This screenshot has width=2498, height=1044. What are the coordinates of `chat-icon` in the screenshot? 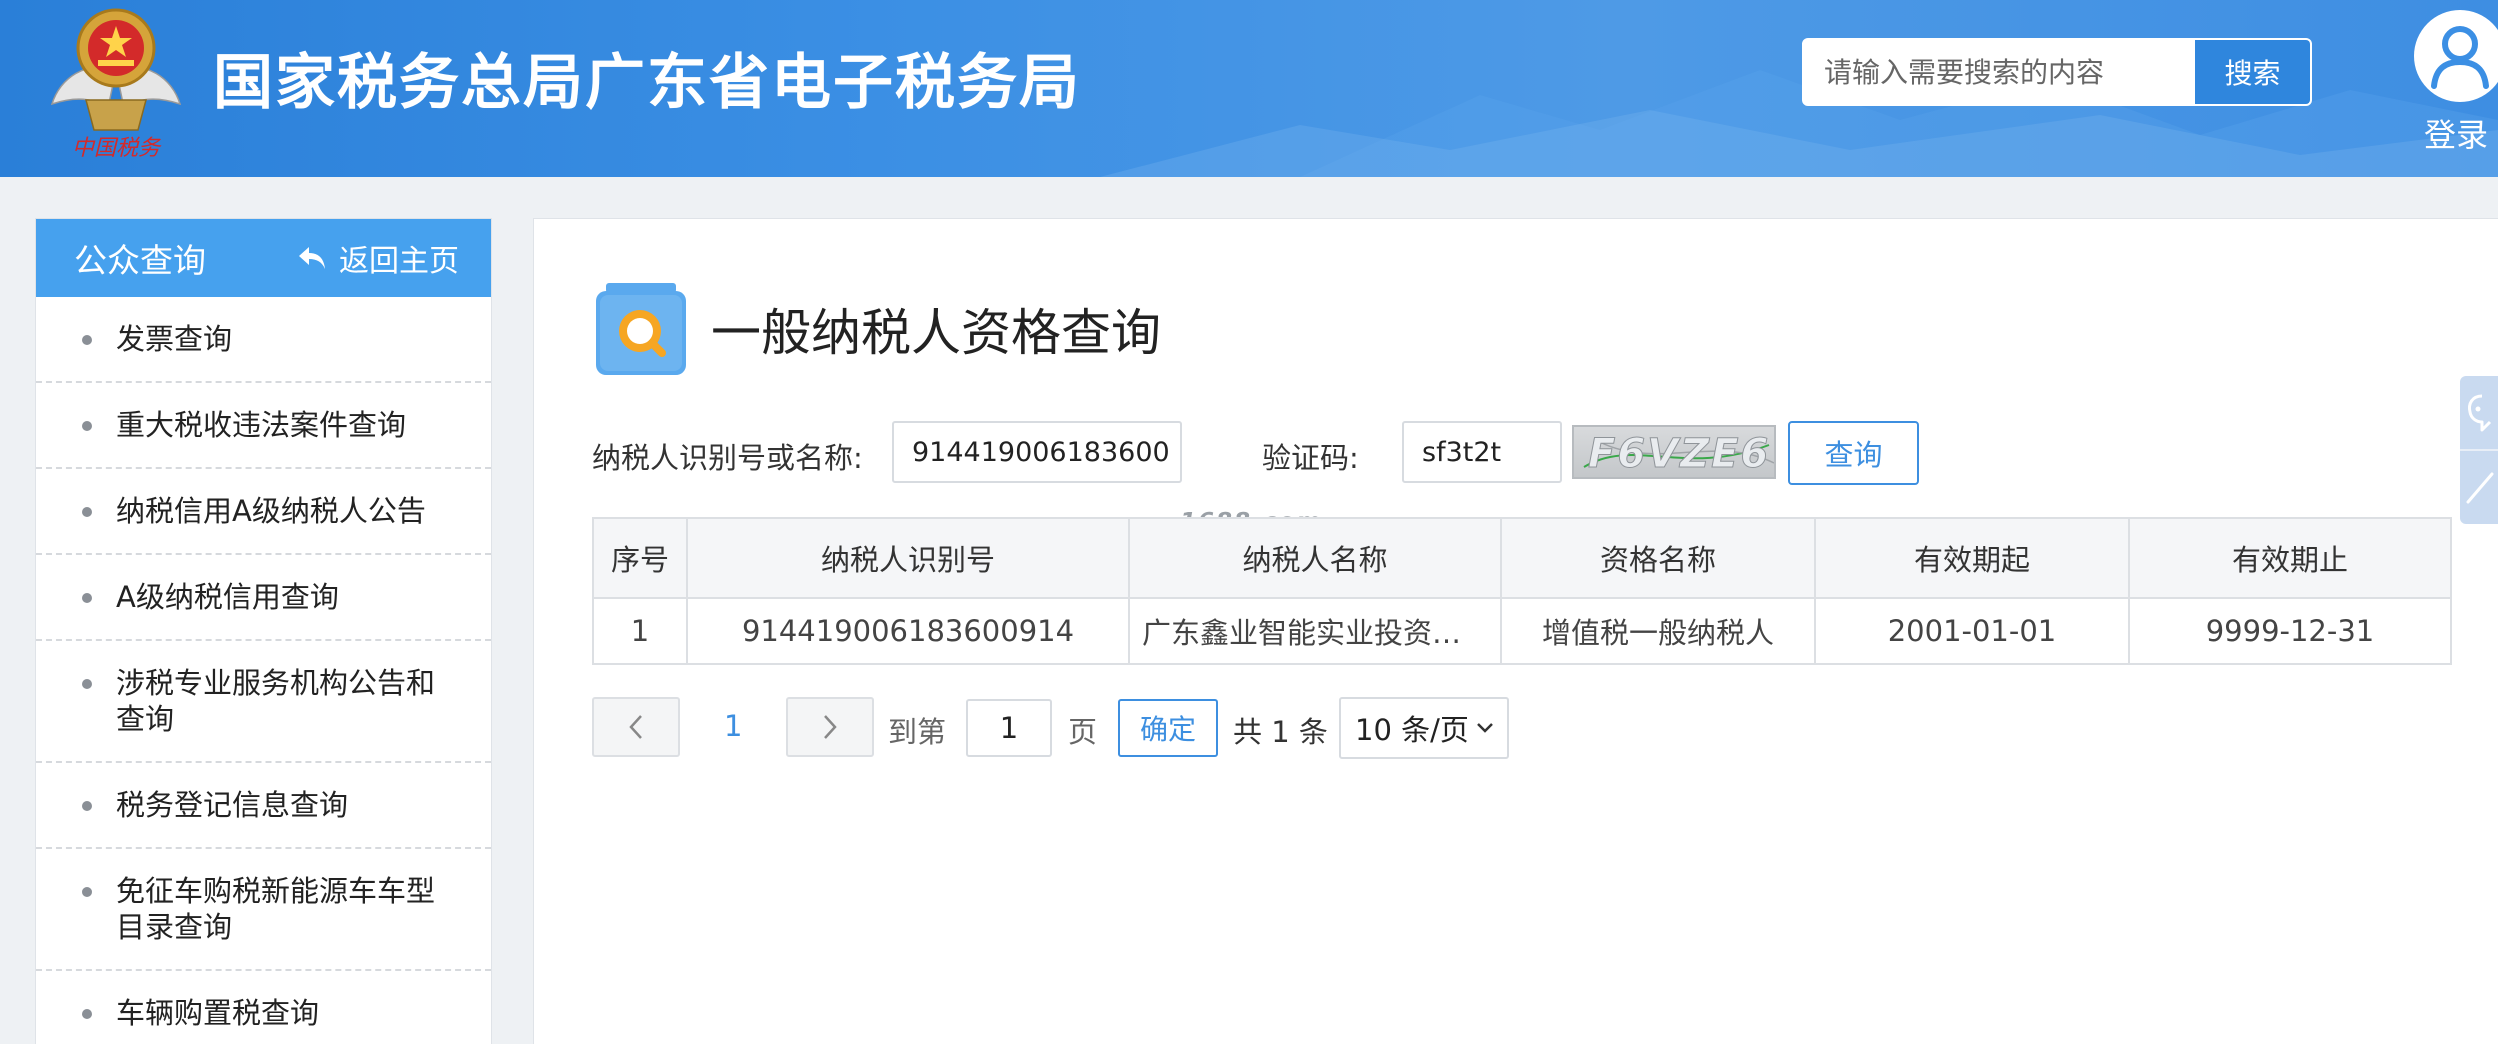 It's located at (2480, 413).